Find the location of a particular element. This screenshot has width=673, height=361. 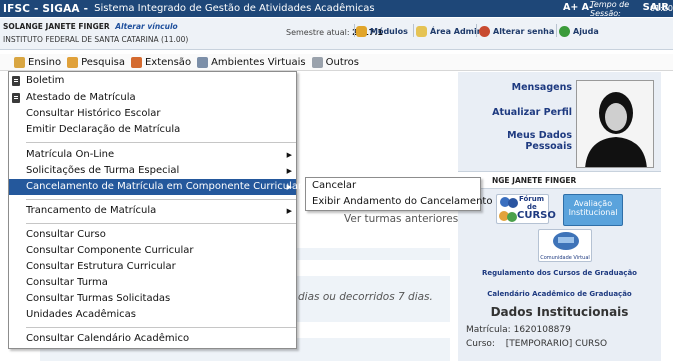

evaluation-label-2: Institucional is located at coordinates (593, 212).